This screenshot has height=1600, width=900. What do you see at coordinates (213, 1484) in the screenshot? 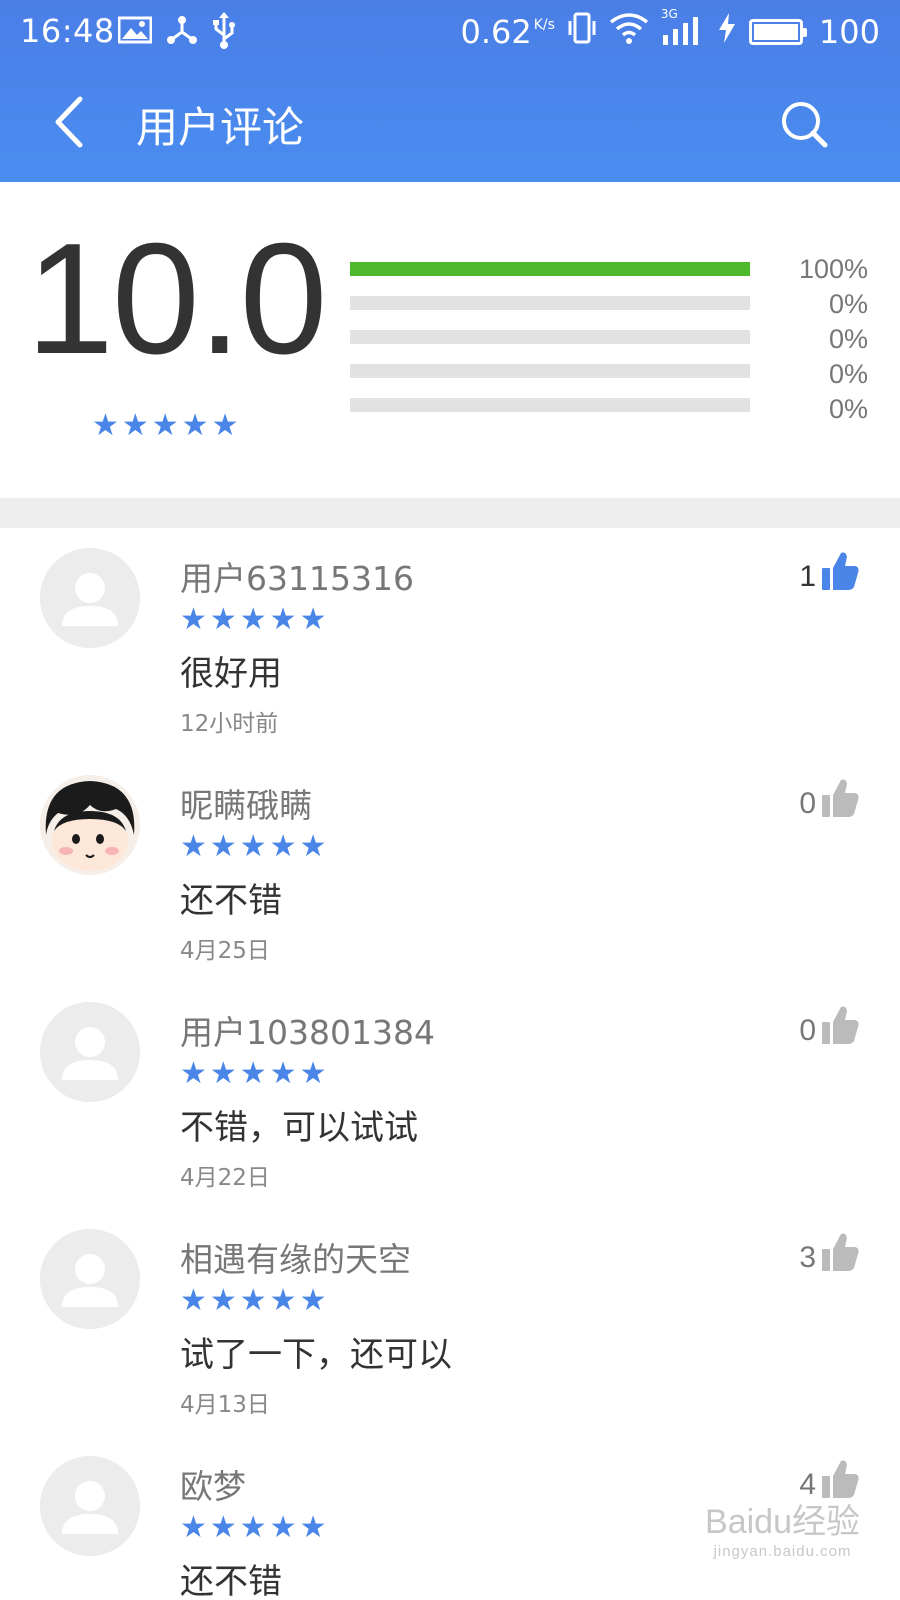
I see `reviewer-name: 欧梦` at bounding box center [213, 1484].